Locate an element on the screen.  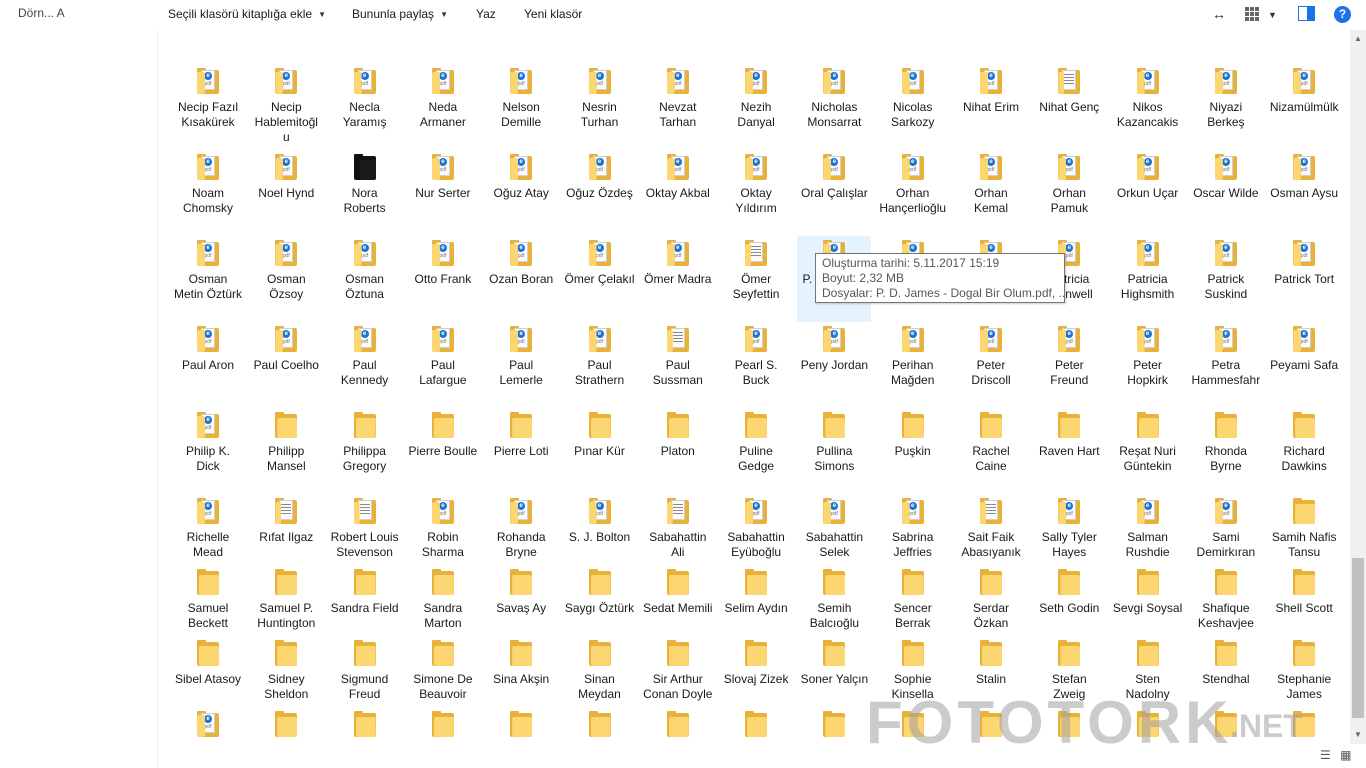
folder-item: e pdf Paul Kennedy is located at coordinates (365, 365).